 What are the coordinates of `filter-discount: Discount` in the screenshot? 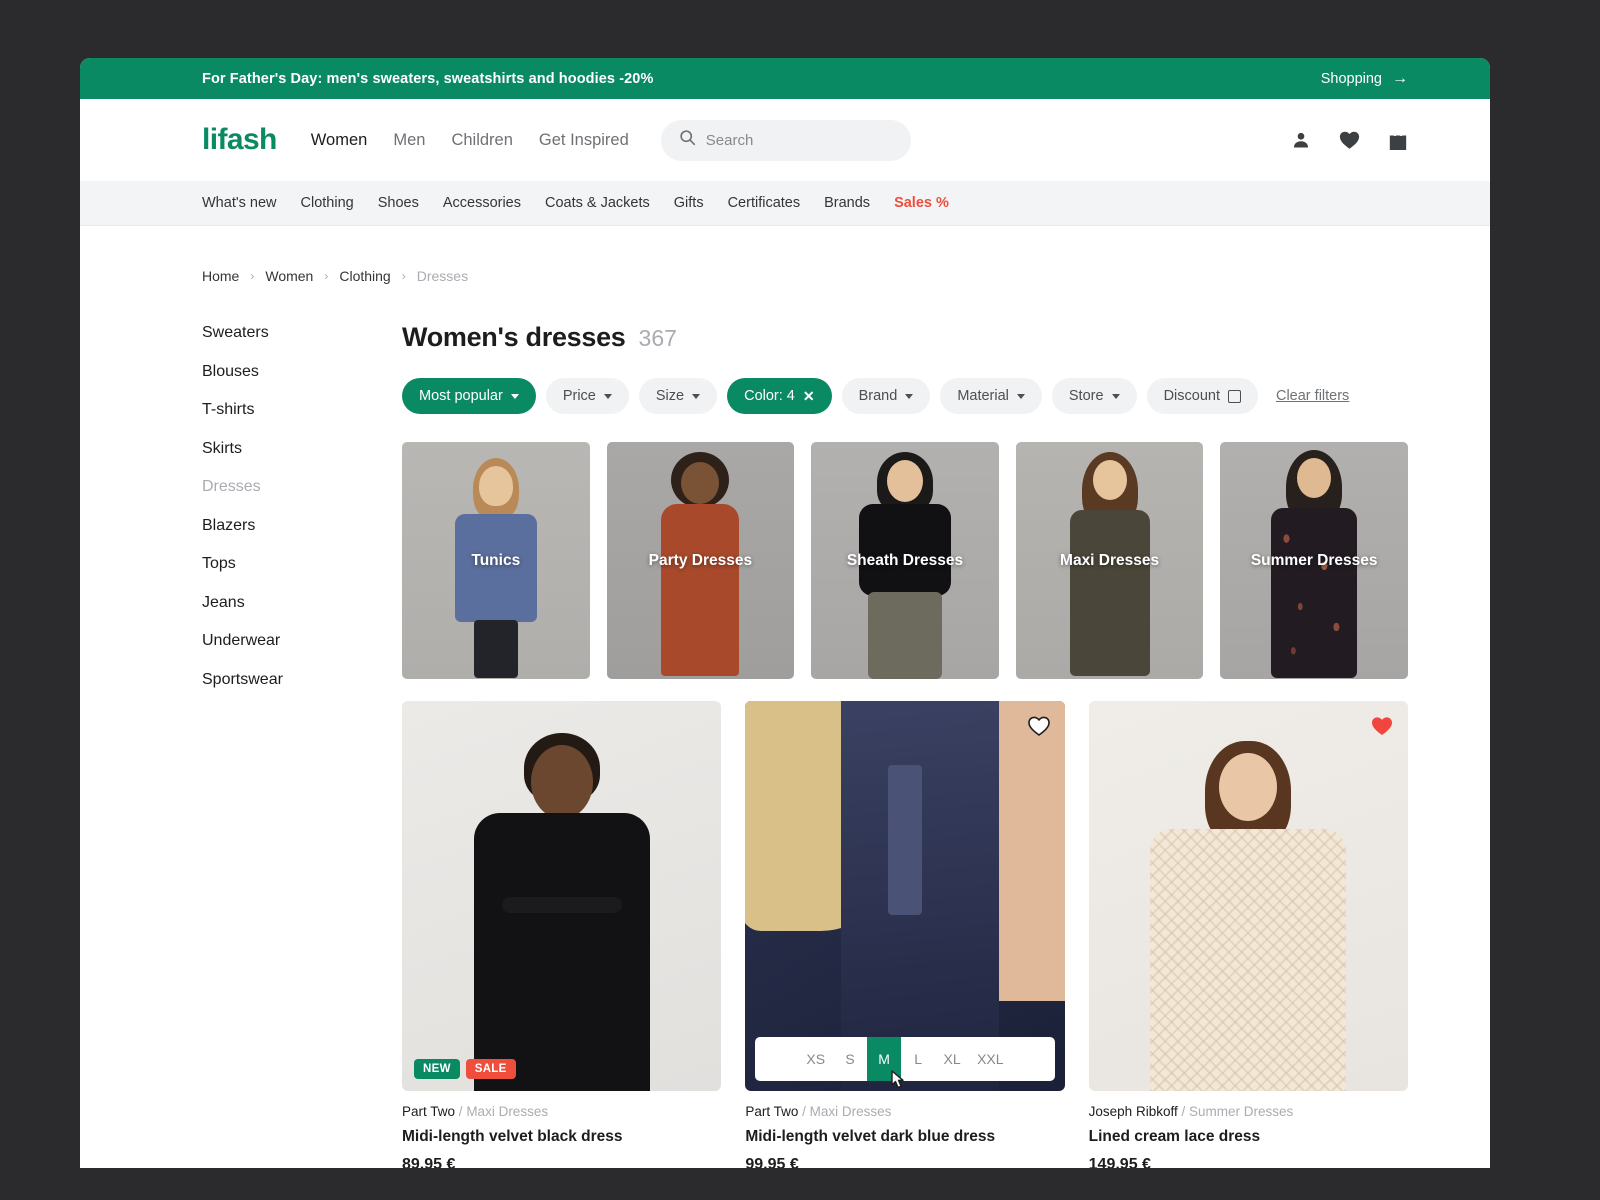 It's located at (1202, 396).